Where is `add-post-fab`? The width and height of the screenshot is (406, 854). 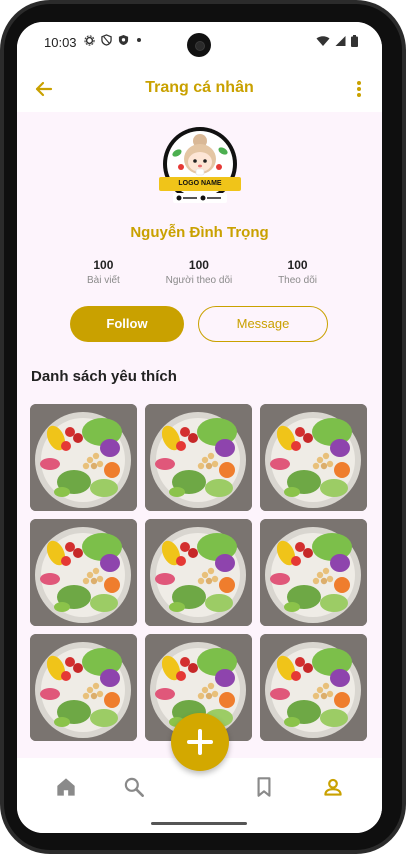
add-post-fab is located at coordinates (200, 742).